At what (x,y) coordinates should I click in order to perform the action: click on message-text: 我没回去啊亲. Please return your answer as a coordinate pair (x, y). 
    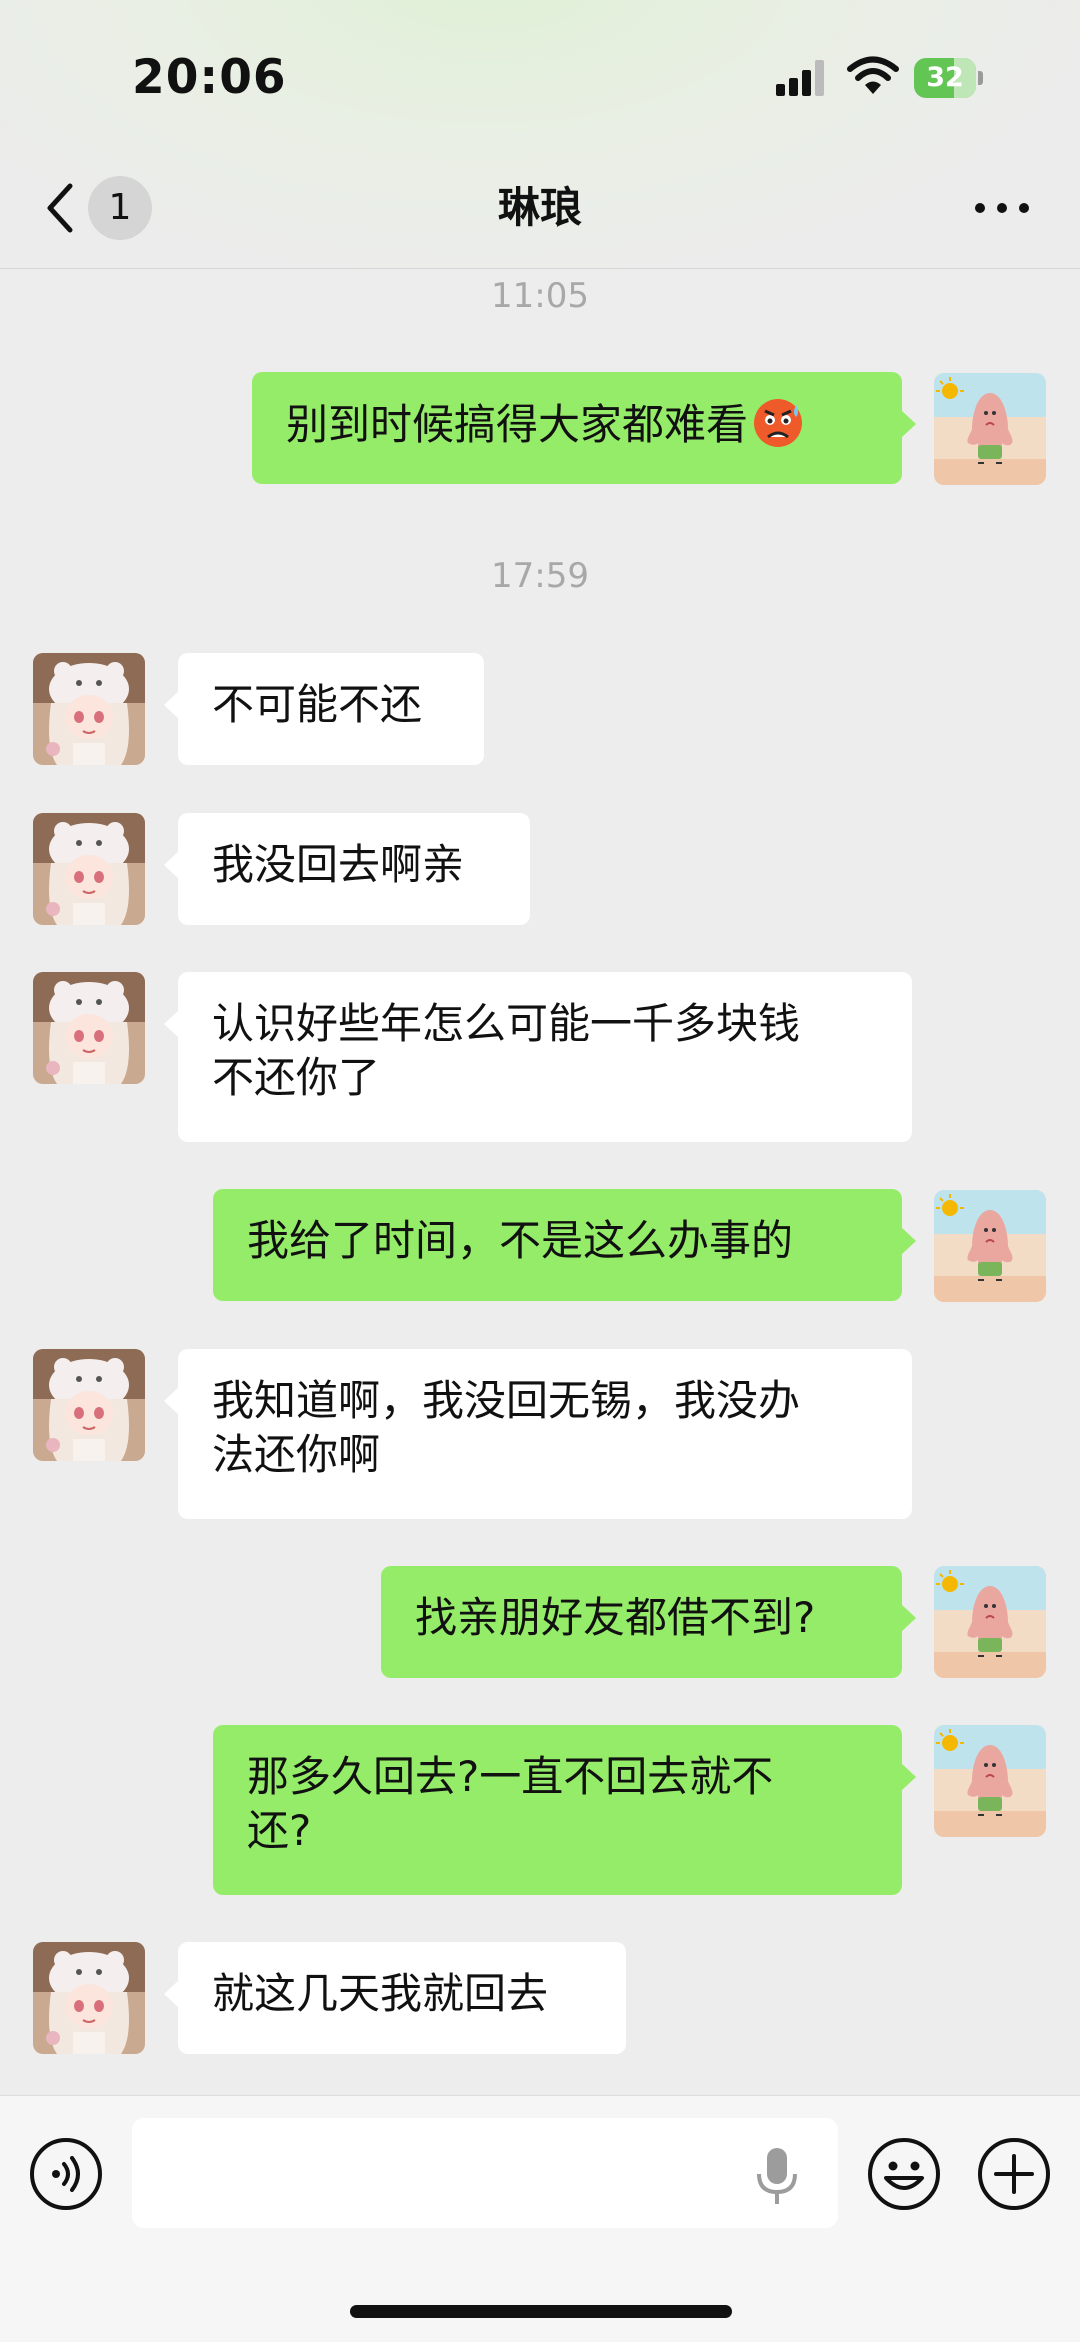
    Looking at the image, I should click on (338, 864).